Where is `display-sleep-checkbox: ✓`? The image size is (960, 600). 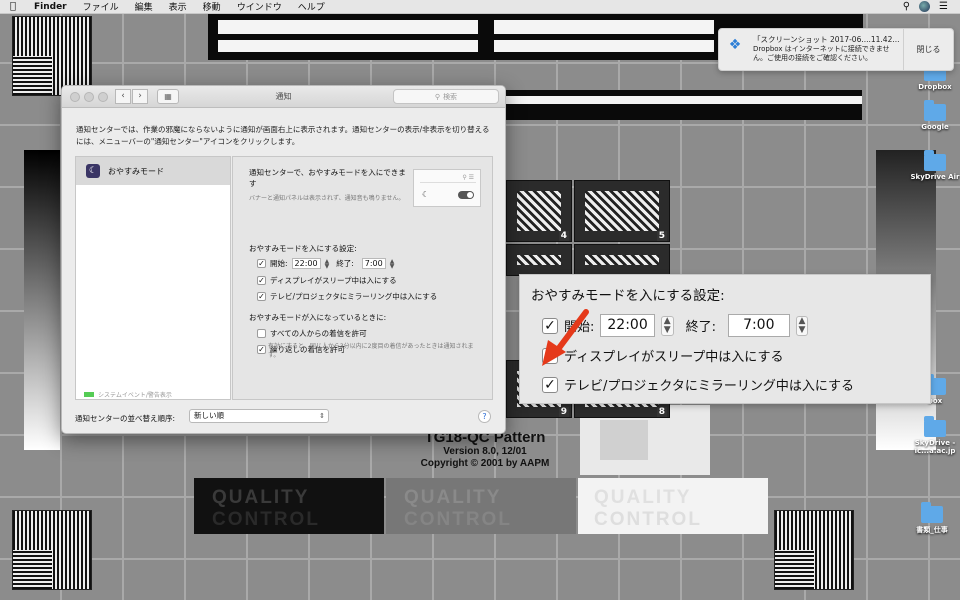
display-sleep-checkbox: ✓ is located at coordinates (261, 280).